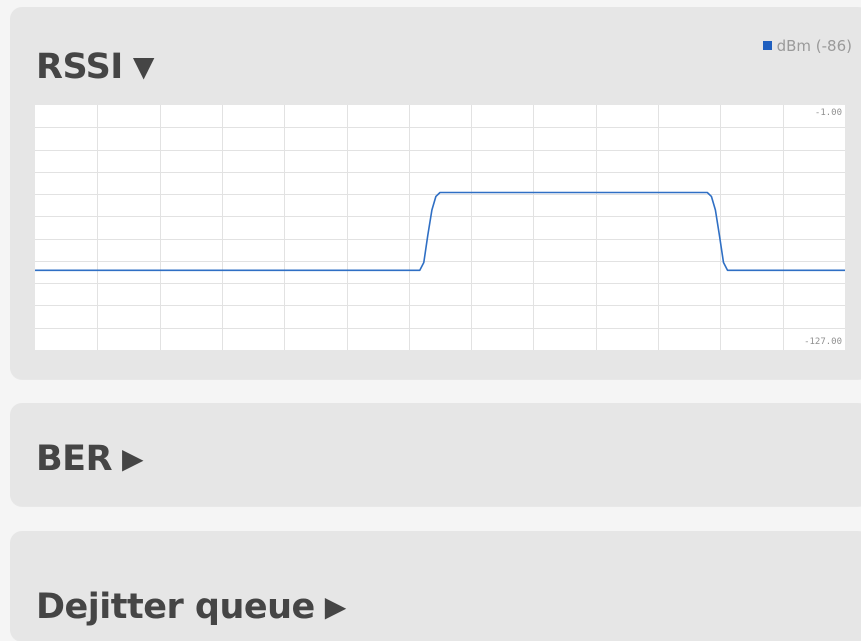 Image resolution: width=861 pixels, height=641 pixels. I want to click on legend-swatch, so click(767, 45).